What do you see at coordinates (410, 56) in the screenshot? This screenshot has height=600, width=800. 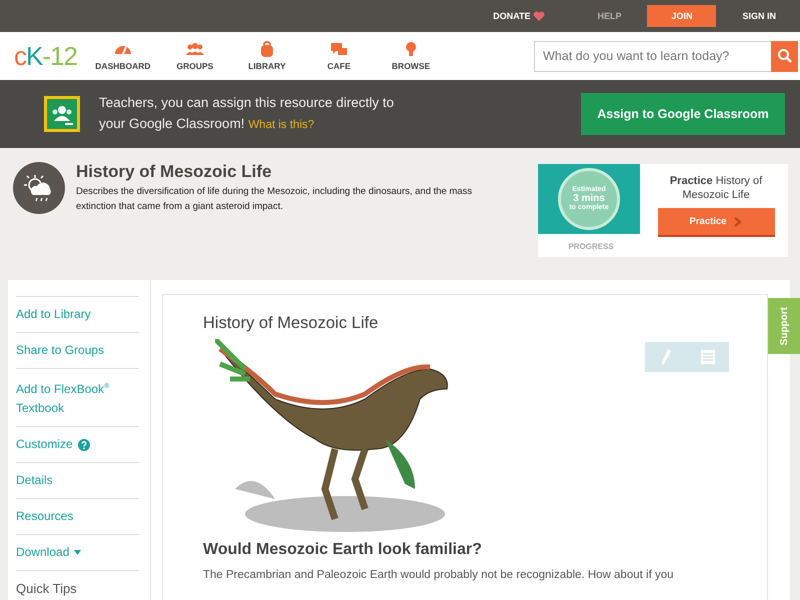 I see `nav-item: BROWSE` at bounding box center [410, 56].